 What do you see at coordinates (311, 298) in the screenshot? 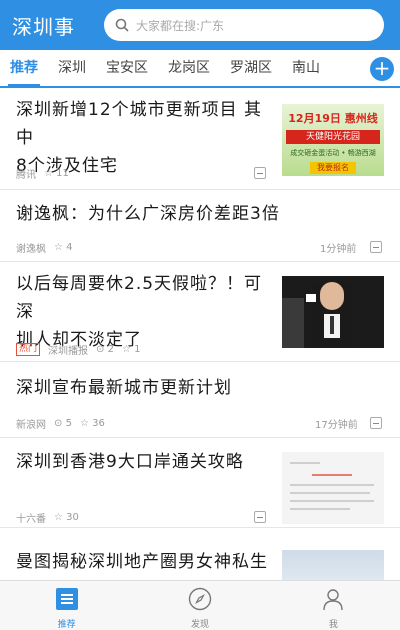
I see `photo-card` at bounding box center [311, 298].